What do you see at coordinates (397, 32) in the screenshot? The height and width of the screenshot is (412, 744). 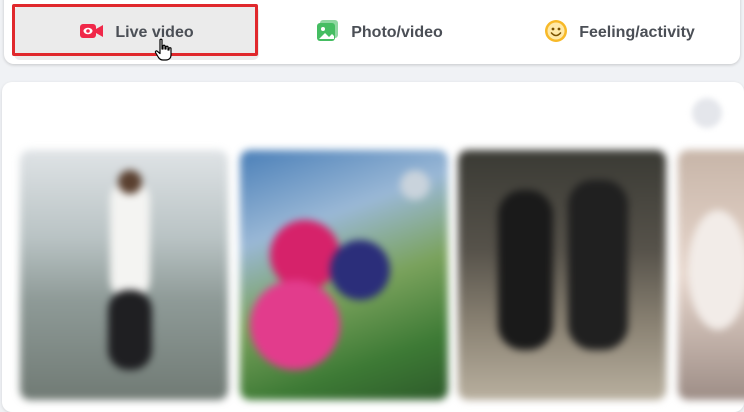 I see `photo-video-label: Photo/video` at bounding box center [397, 32].